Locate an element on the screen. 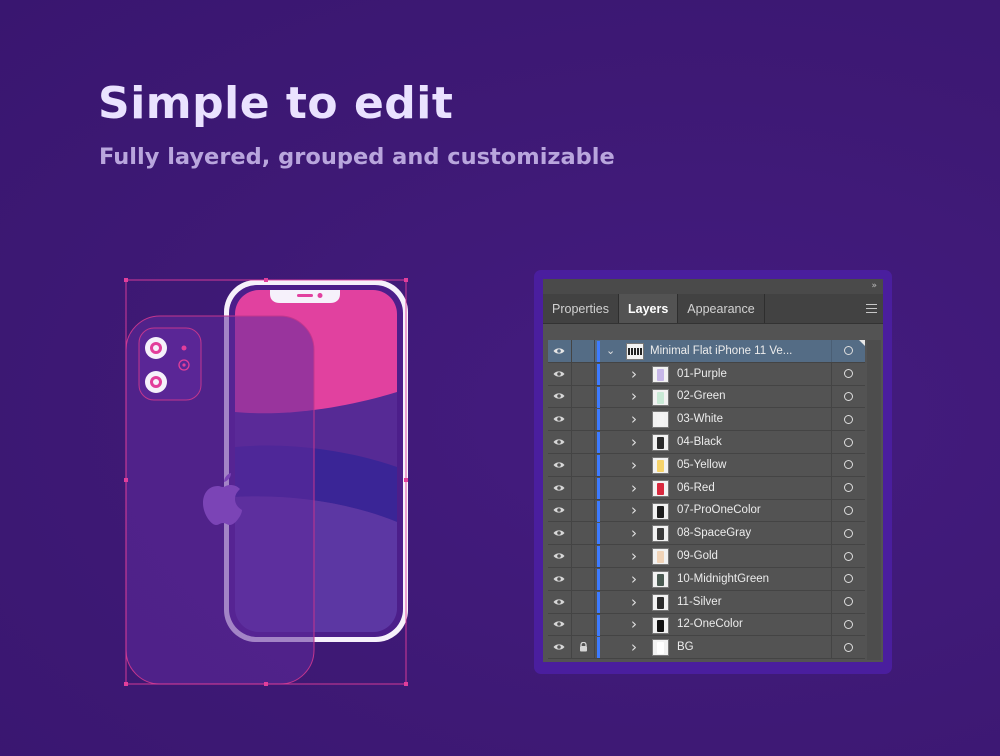  layer-row: › 03-White is located at coordinates (706, 420).